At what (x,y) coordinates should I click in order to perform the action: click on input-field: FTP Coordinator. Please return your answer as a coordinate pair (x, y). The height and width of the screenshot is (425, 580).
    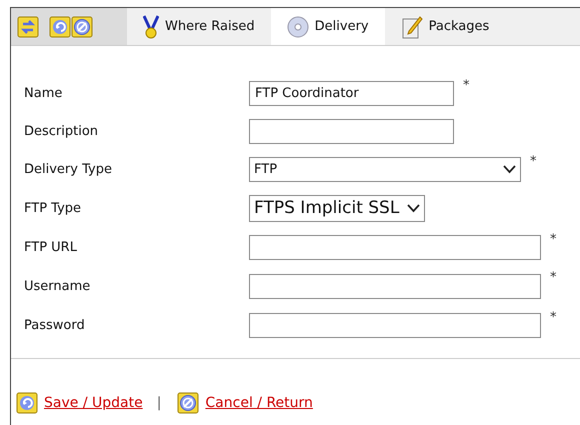
    Looking at the image, I should click on (351, 93).